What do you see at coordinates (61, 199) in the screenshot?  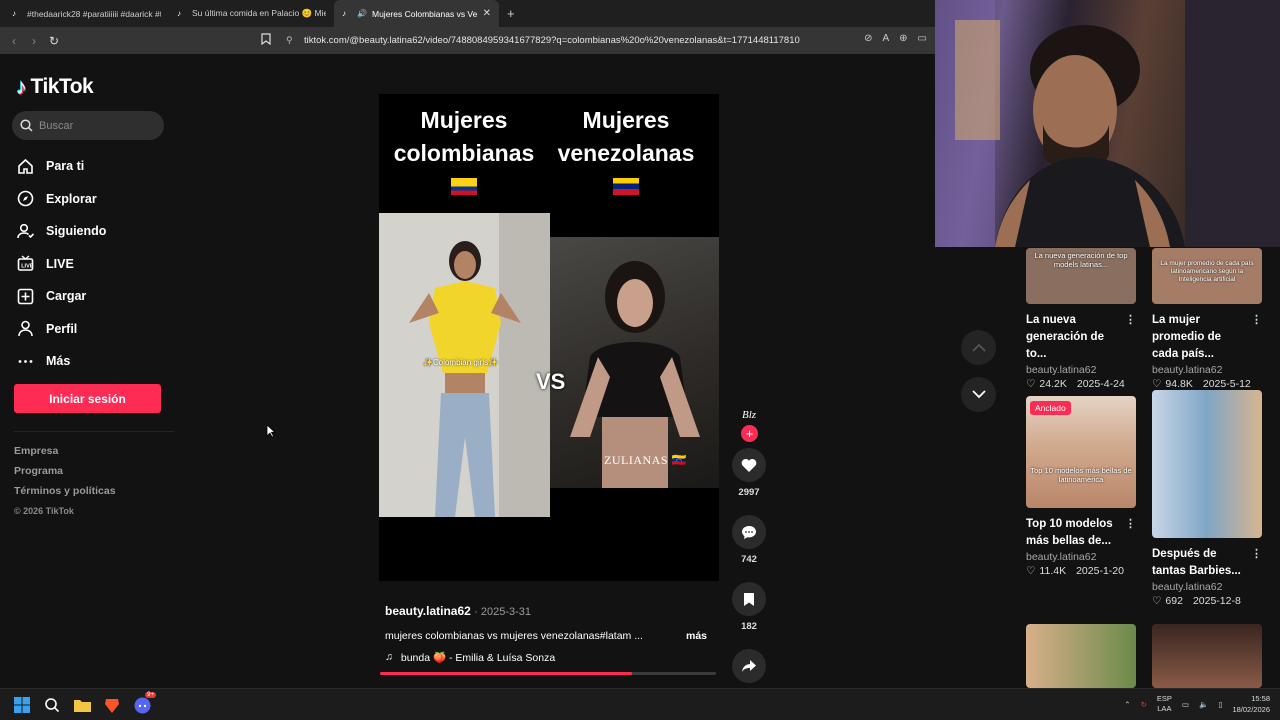 I see `sidebar-item-explorar: Explorar` at bounding box center [61, 199].